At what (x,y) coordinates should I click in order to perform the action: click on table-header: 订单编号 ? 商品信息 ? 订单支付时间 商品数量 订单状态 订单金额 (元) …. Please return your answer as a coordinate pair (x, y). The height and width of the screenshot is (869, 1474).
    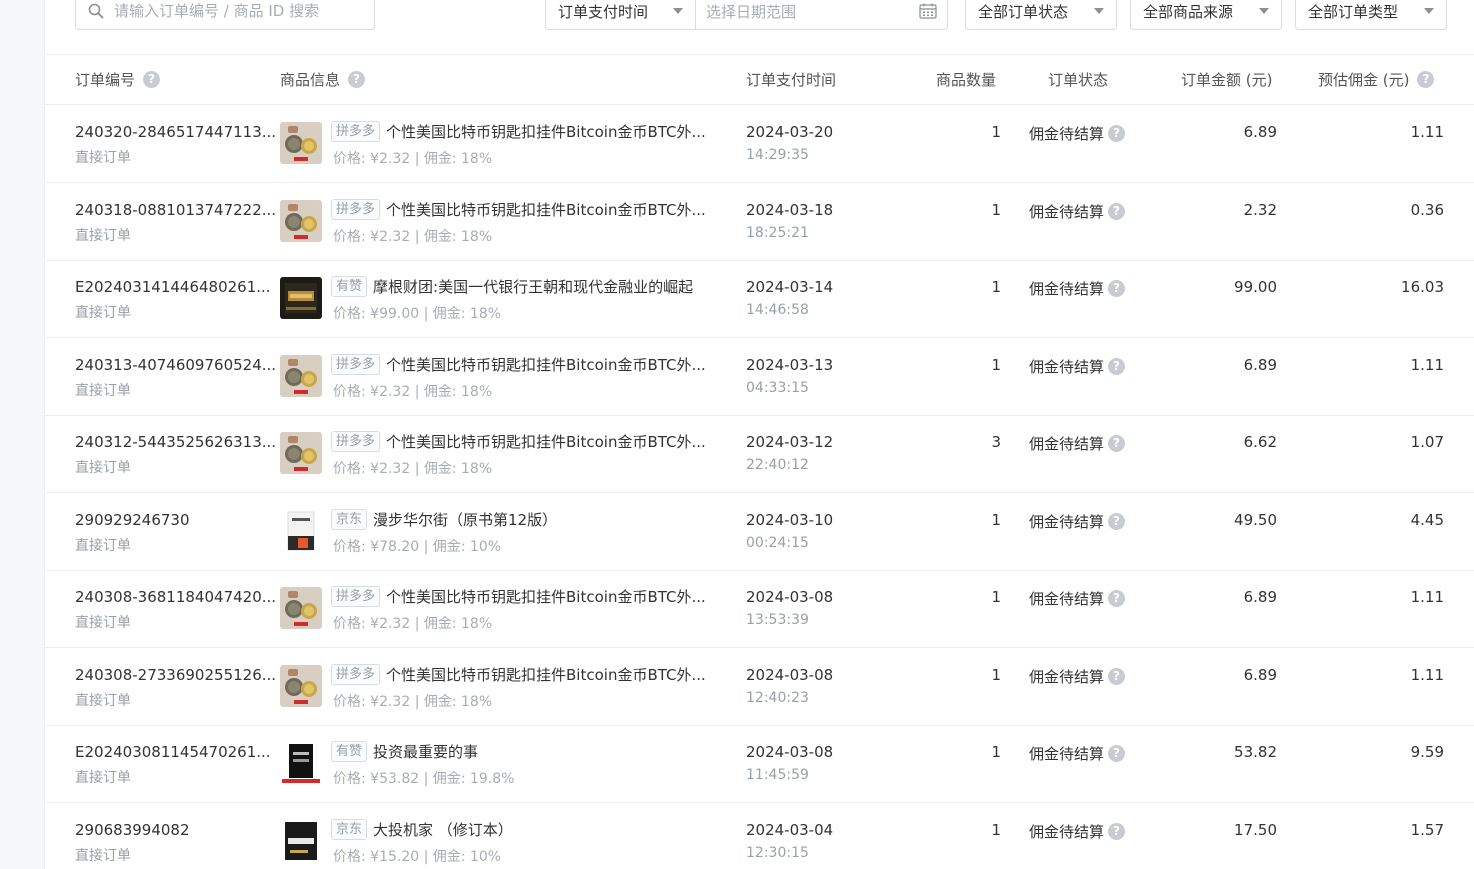
    Looking at the image, I should click on (759, 79).